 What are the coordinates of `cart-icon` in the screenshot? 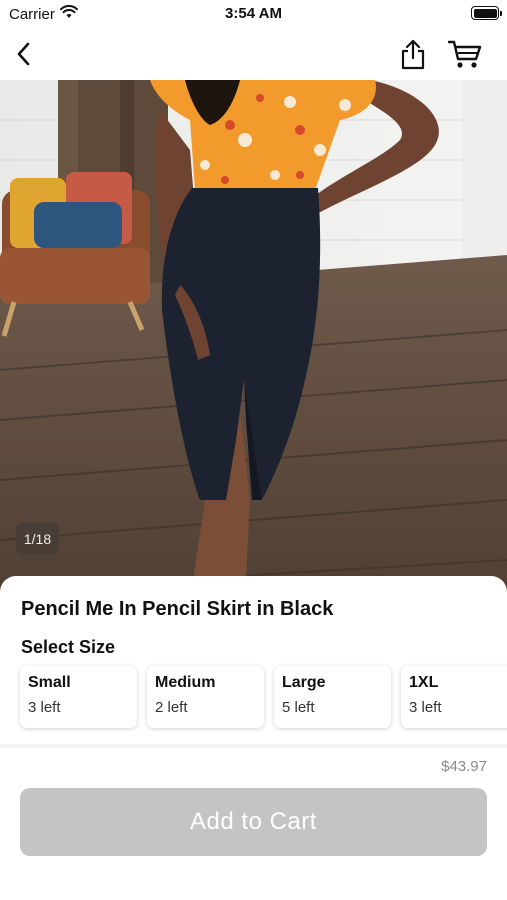 It's located at (465, 54).